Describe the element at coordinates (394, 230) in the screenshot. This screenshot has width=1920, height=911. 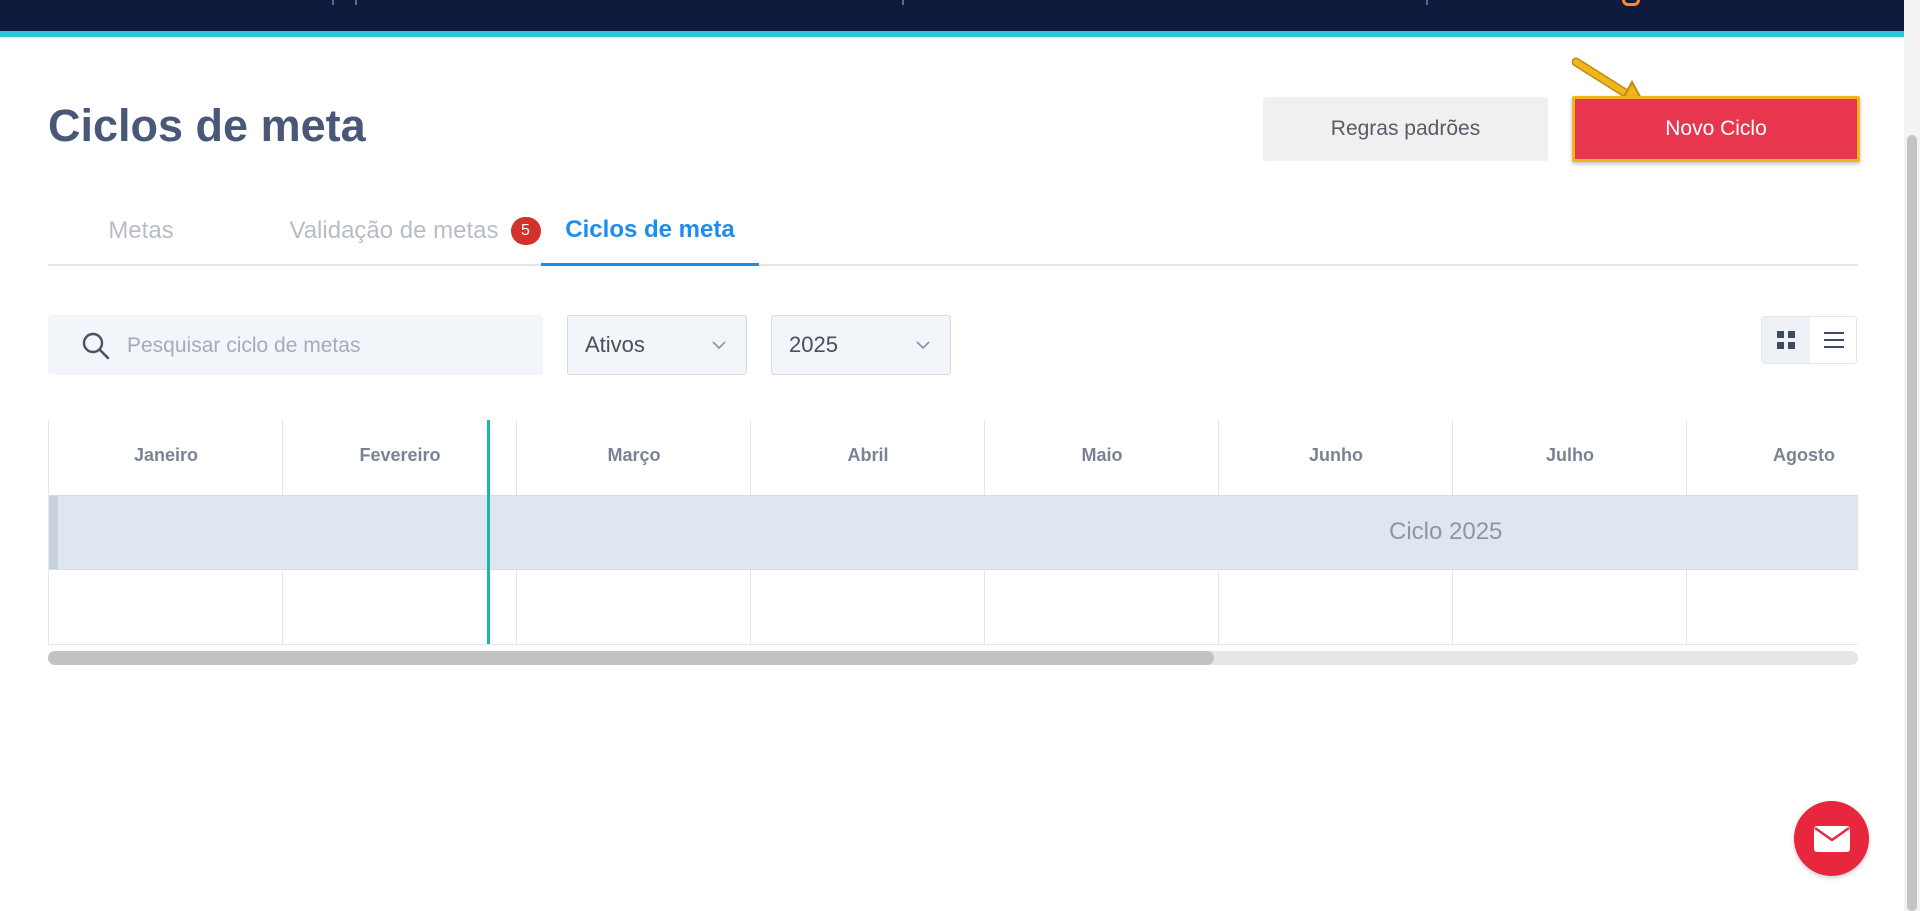
I see `tab-label: Validação de metas` at that location.